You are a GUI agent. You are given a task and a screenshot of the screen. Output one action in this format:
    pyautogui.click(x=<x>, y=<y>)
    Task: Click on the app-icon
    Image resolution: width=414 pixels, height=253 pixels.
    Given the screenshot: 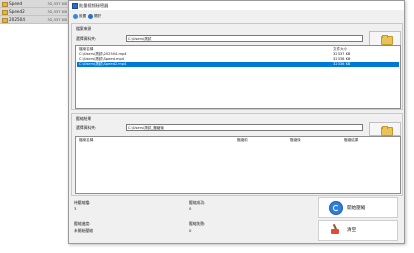 What is the action you would take?
    pyautogui.click(x=75, y=6)
    